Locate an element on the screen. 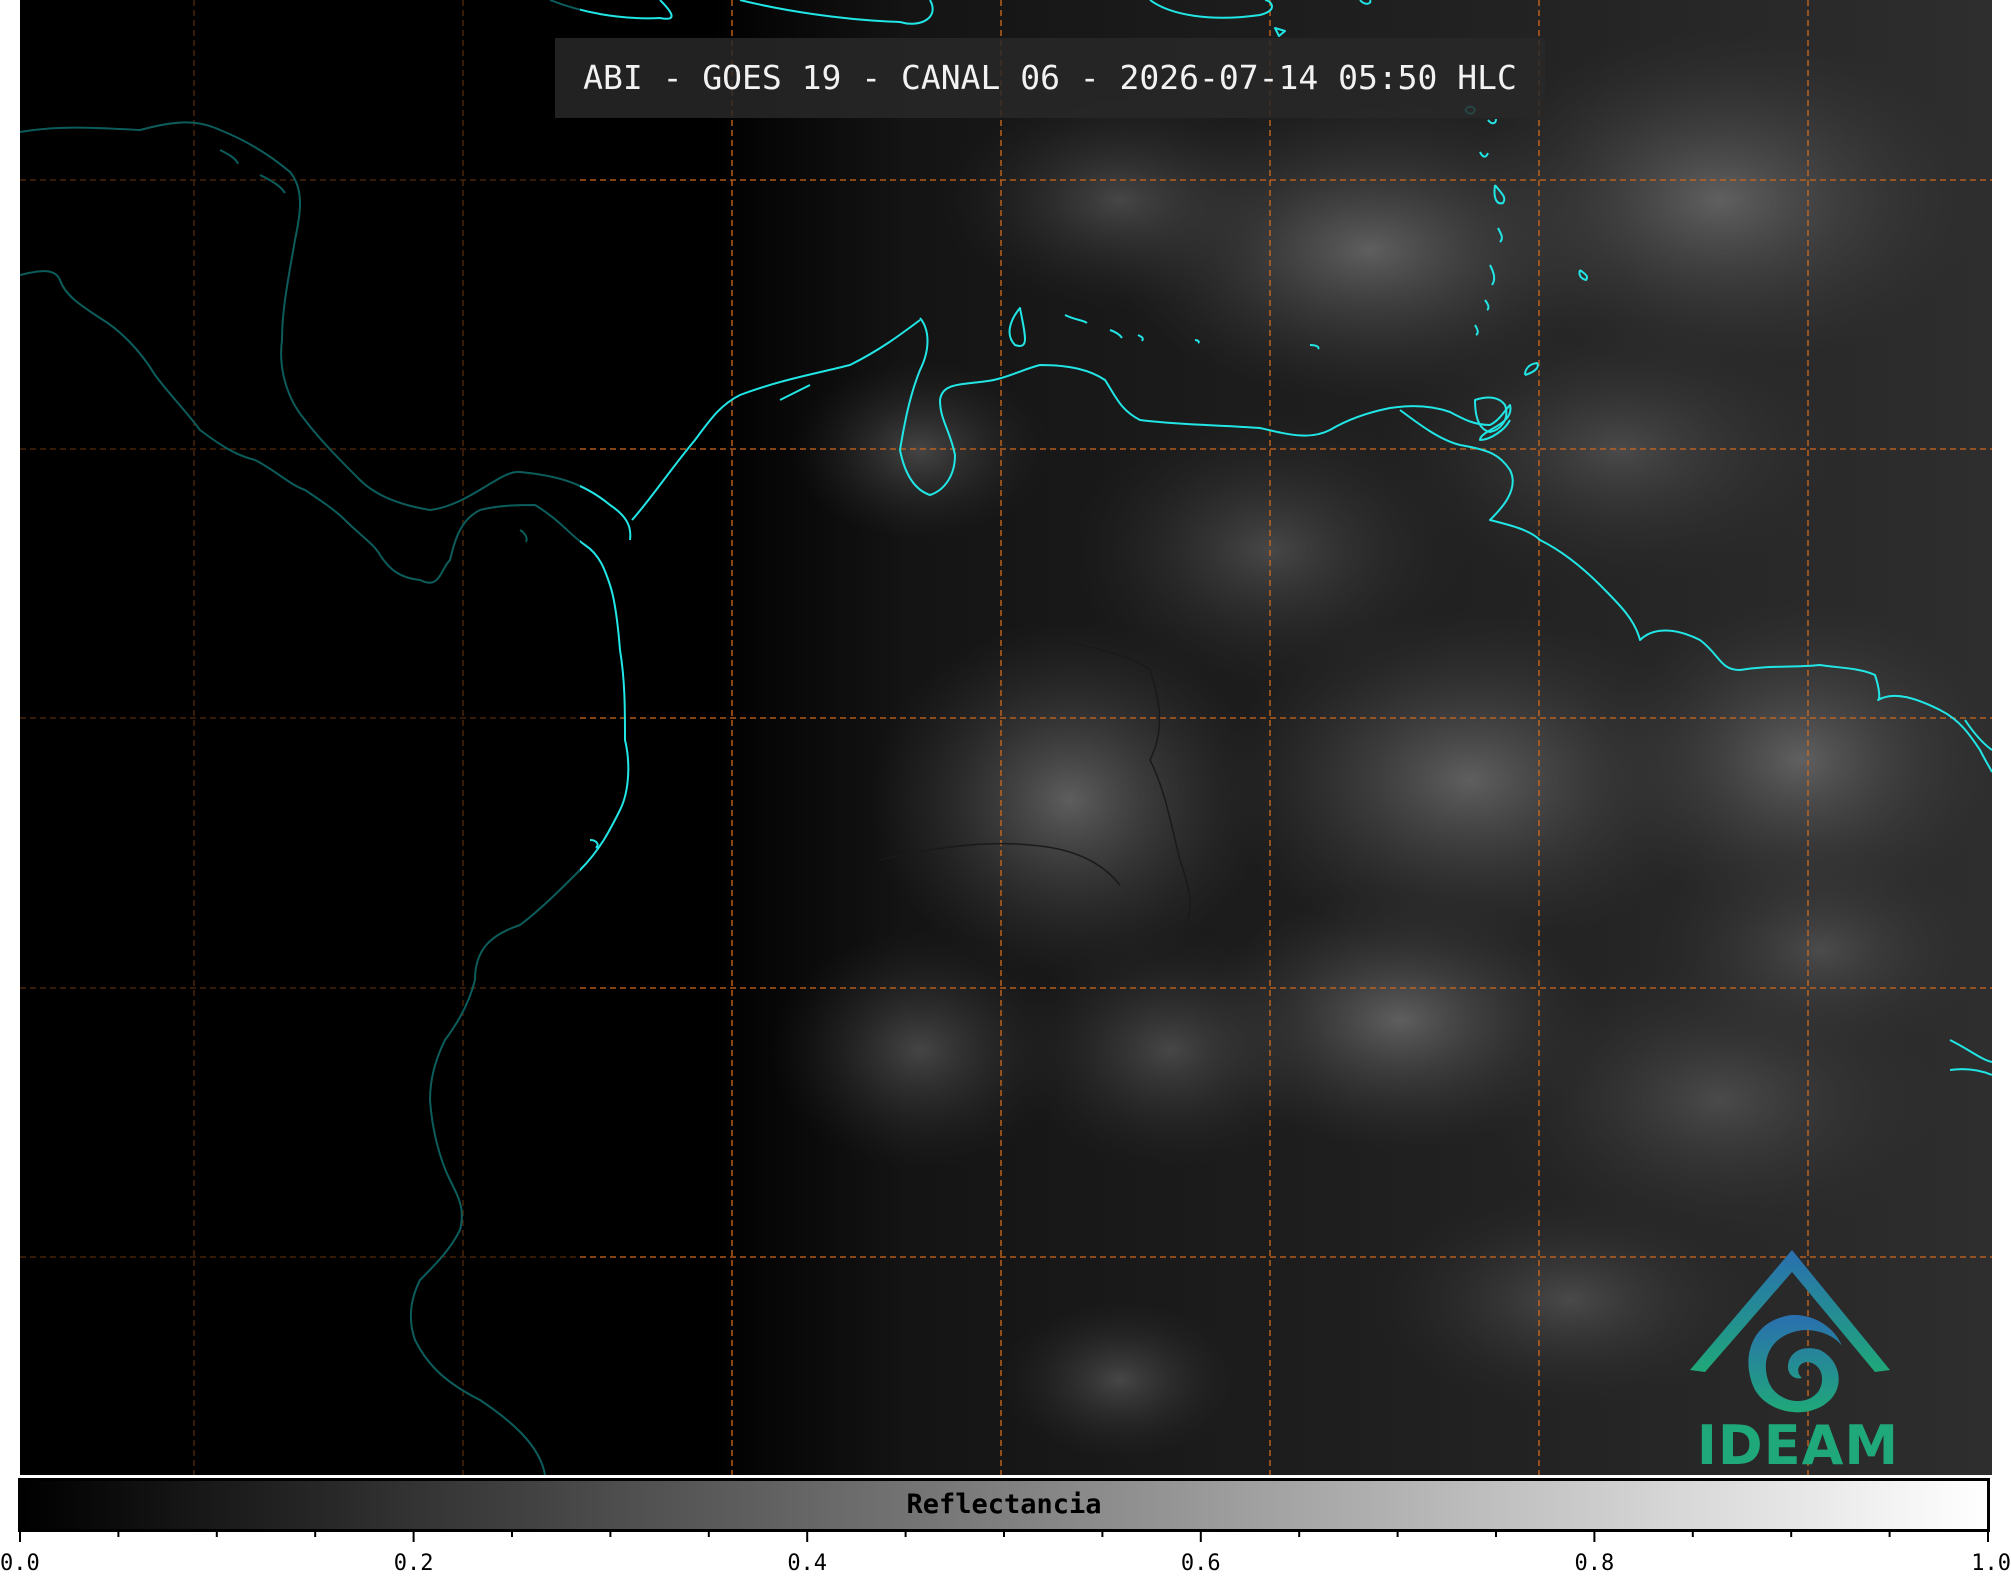 The width and height of the screenshot is (2011, 1577). colorbar-label: Reflectancia is located at coordinates (1004, 1504).